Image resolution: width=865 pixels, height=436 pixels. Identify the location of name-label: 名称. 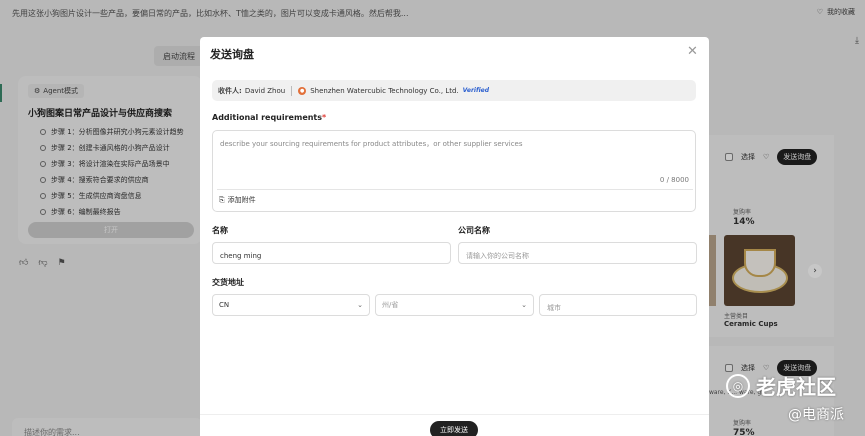
(220, 230).